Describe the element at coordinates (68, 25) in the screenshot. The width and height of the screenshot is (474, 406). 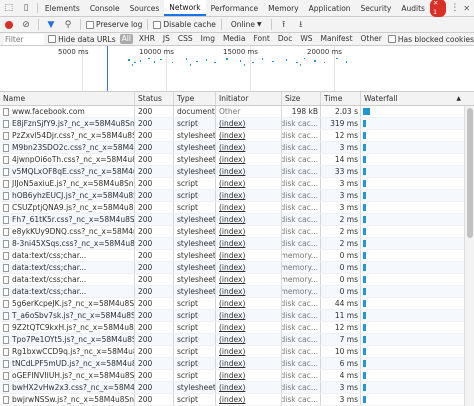
I see `search-button: ⚲` at that location.